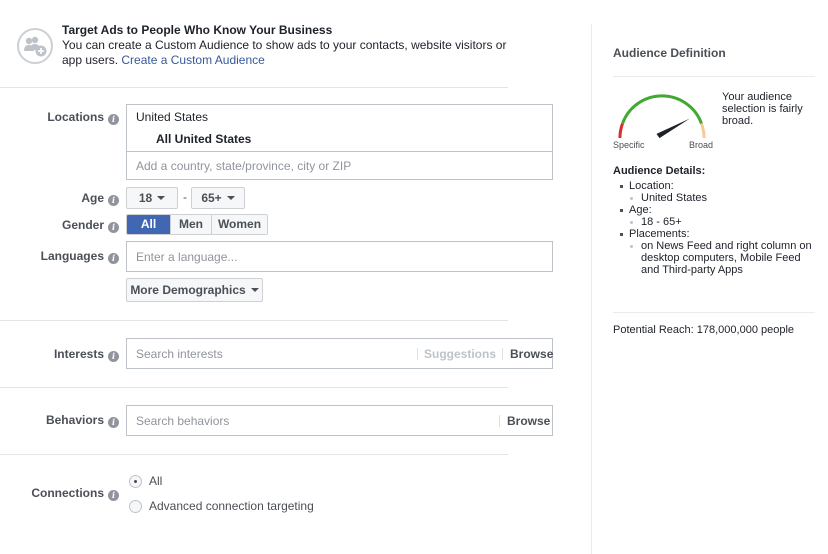 Image resolution: width=828 pixels, height=554 pixels. Describe the element at coordinates (145, 198) in the screenshot. I see `age-min-value: 18` at that location.